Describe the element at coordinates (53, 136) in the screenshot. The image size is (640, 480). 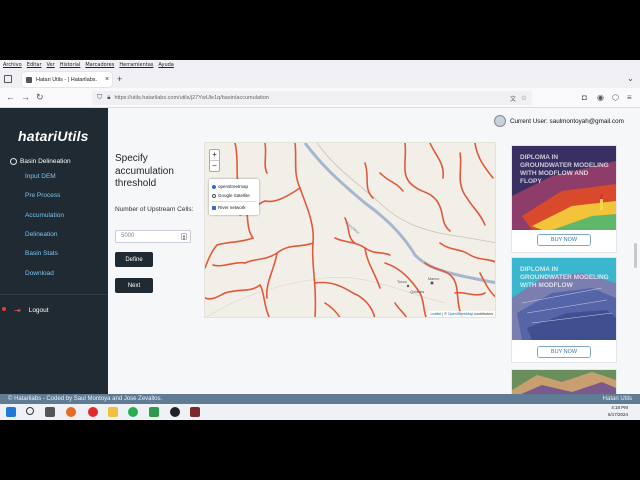
I see `logo: hatariUtils` at that location.